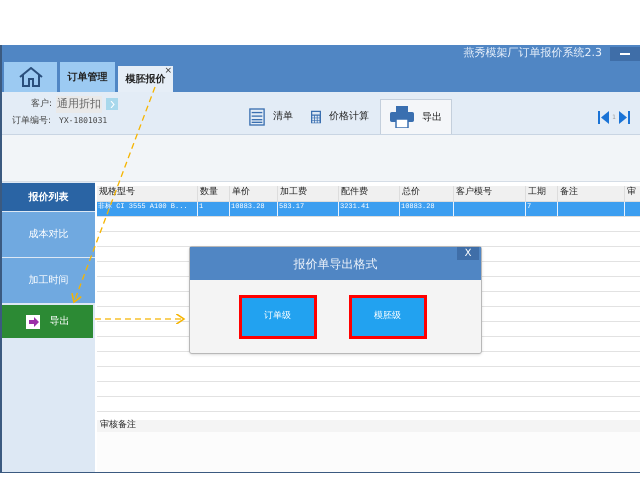 The width and height of the screenshot is (640, 480). I want to click on chevron-right-icon, so click(112, 104).